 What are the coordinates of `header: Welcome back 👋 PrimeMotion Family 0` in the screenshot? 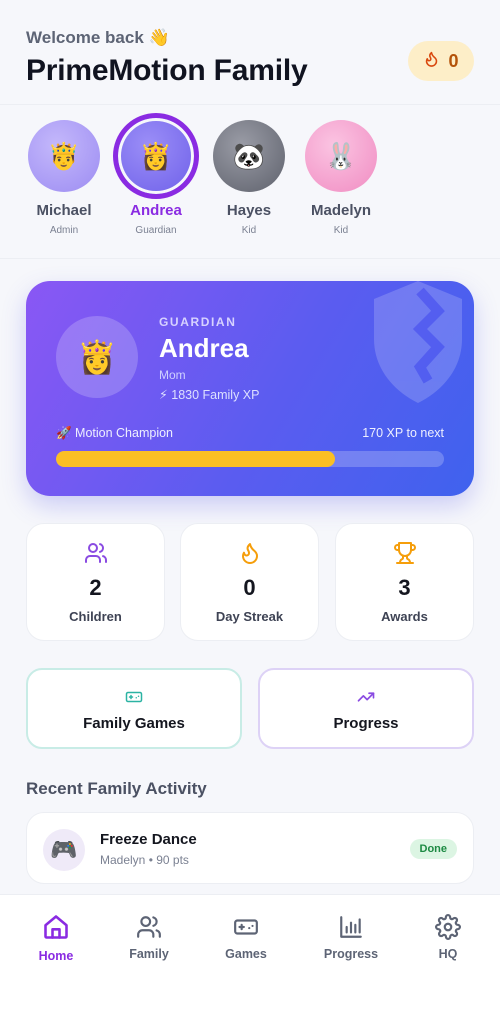 It's located at (250, 63).